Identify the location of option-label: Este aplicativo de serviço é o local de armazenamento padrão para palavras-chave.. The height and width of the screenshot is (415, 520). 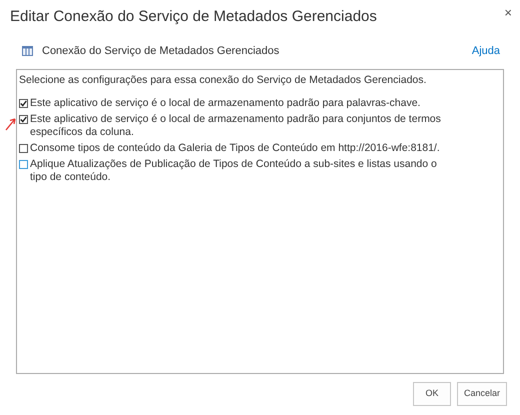
(225, 103).